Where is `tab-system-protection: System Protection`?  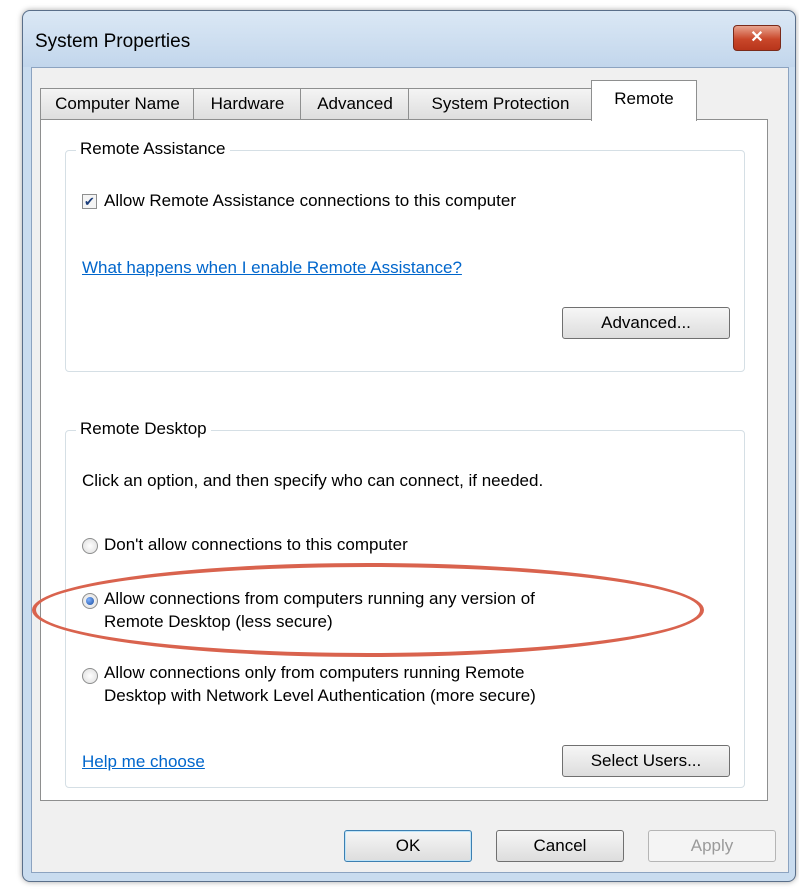
tab-system-protection: System Protection is located at coordinates (500, 103).